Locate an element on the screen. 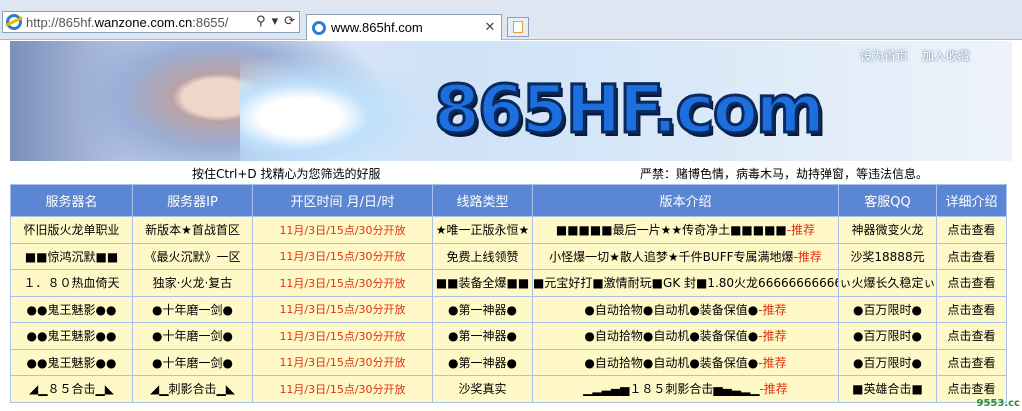 Image resolution: width=1022 pixels, height=411 pixels. search-icon: ⚲ is located at coordinates (261, 21).